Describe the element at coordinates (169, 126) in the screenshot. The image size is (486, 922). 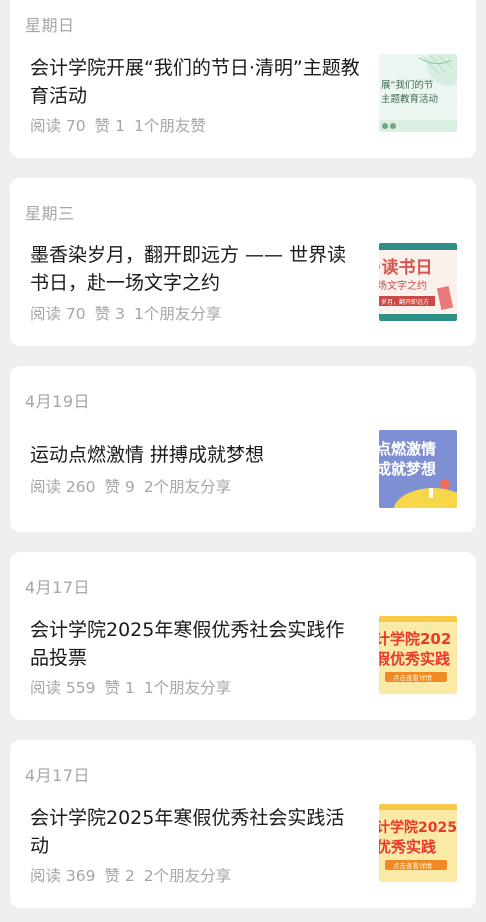
I see `friend-activity: 1个朋友赞` at that location.